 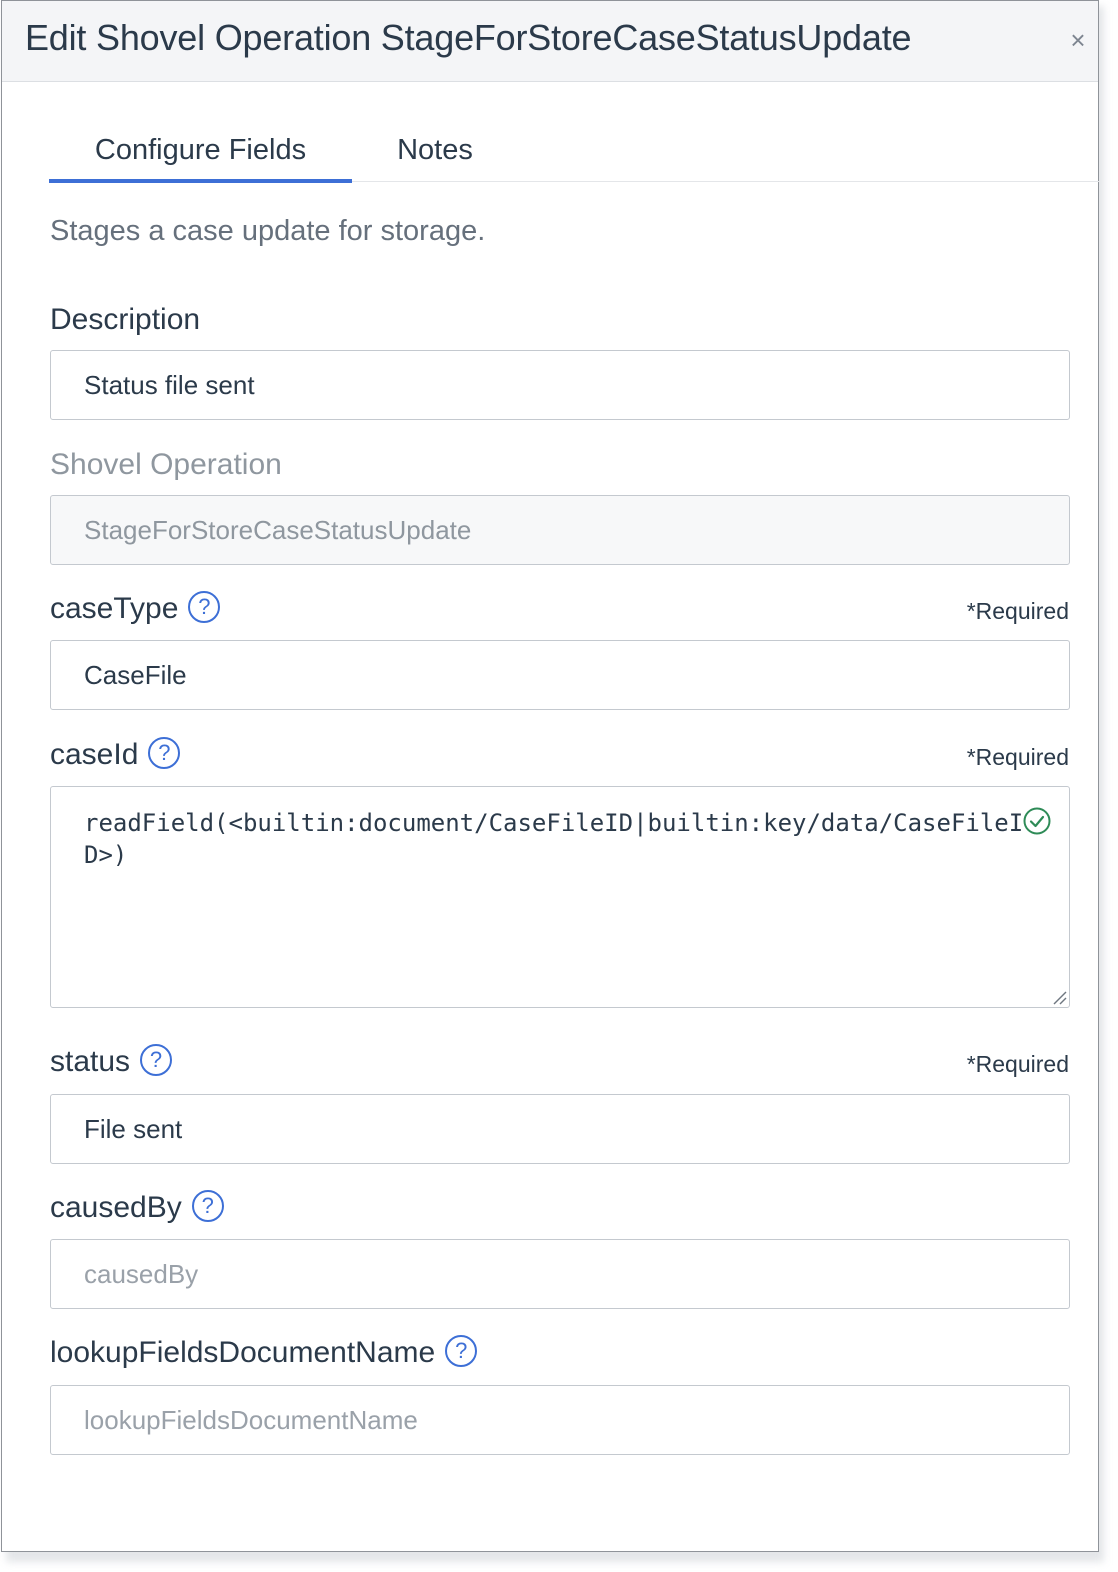 I want to click on causedby-label-text: causedBy, so click(x=116, y=1207).